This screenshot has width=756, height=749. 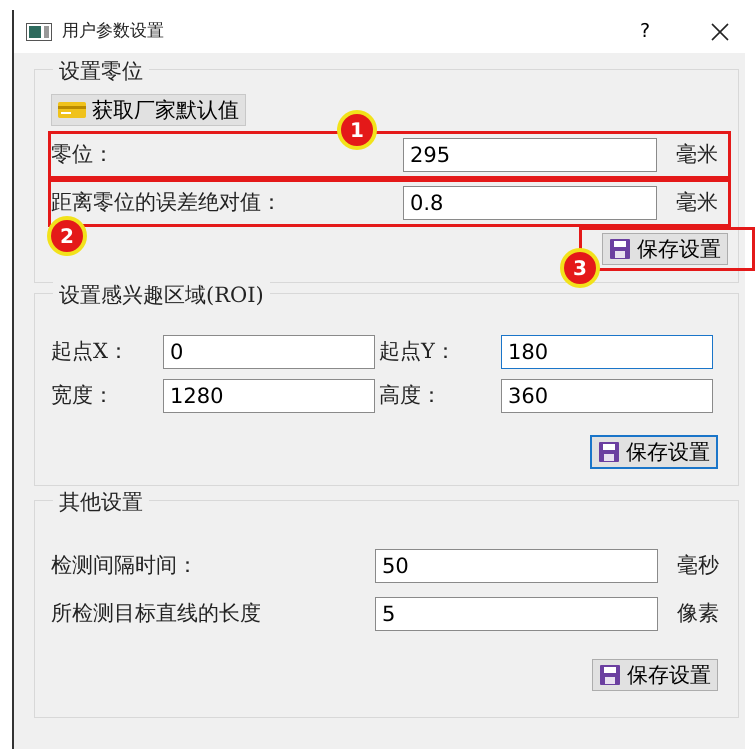 I want to click on help-button: ?, so click(x=645, y=31).